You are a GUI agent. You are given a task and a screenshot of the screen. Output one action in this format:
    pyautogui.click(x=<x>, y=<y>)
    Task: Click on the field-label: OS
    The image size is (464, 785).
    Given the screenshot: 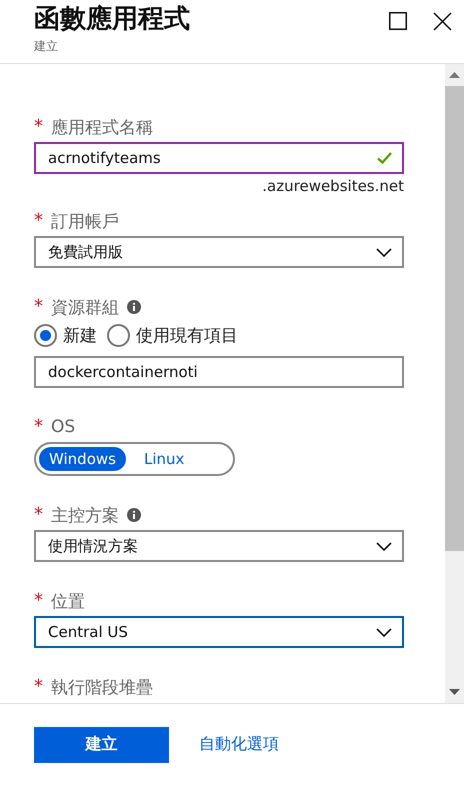 What is the action you would take?
    pyautogui.click(x=63, y=427)
    